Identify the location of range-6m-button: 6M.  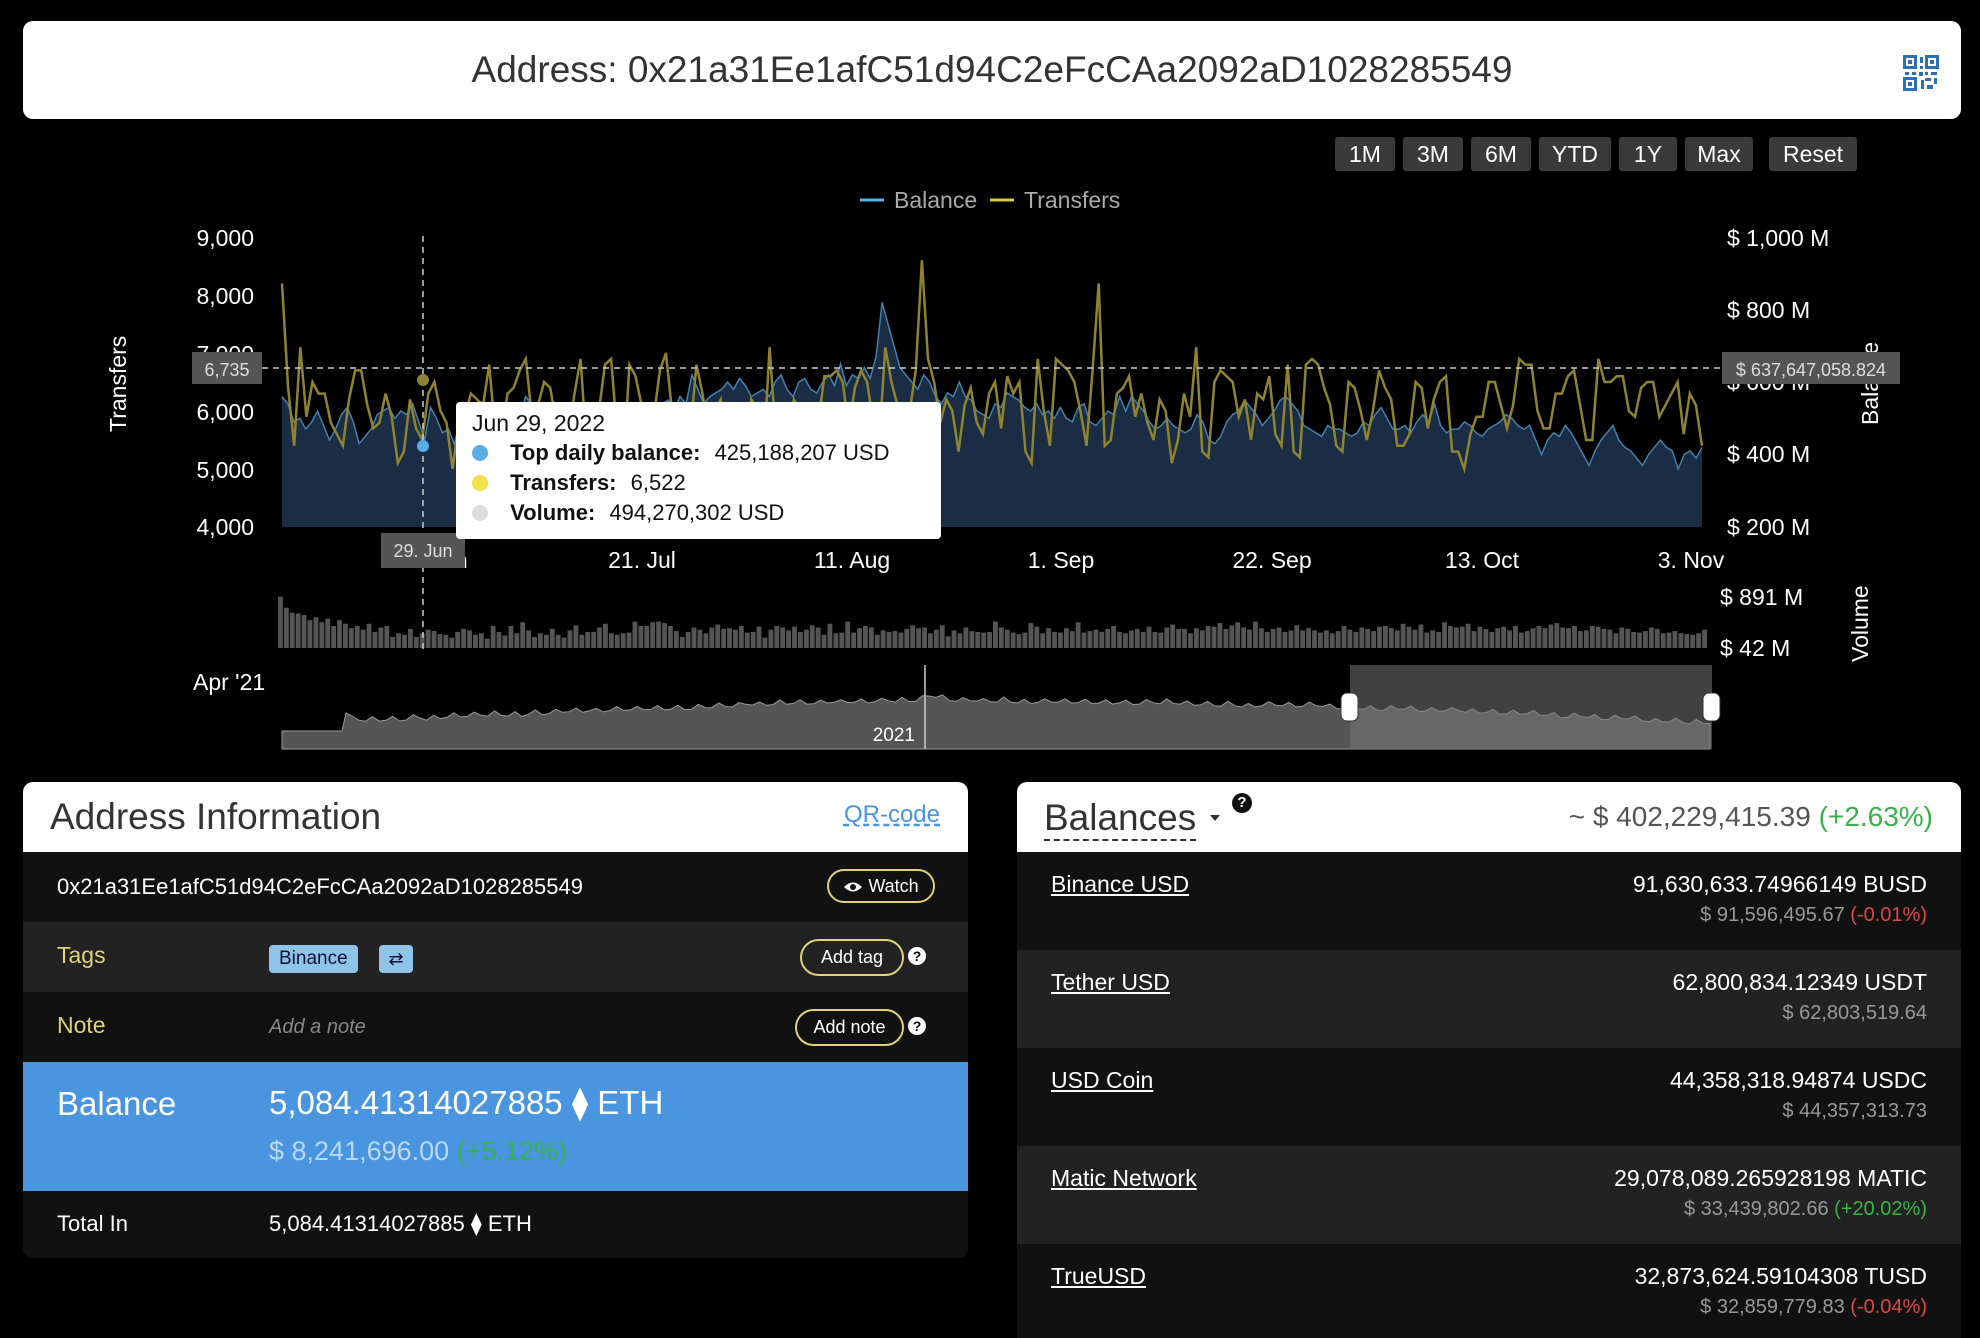
(1501, 154).